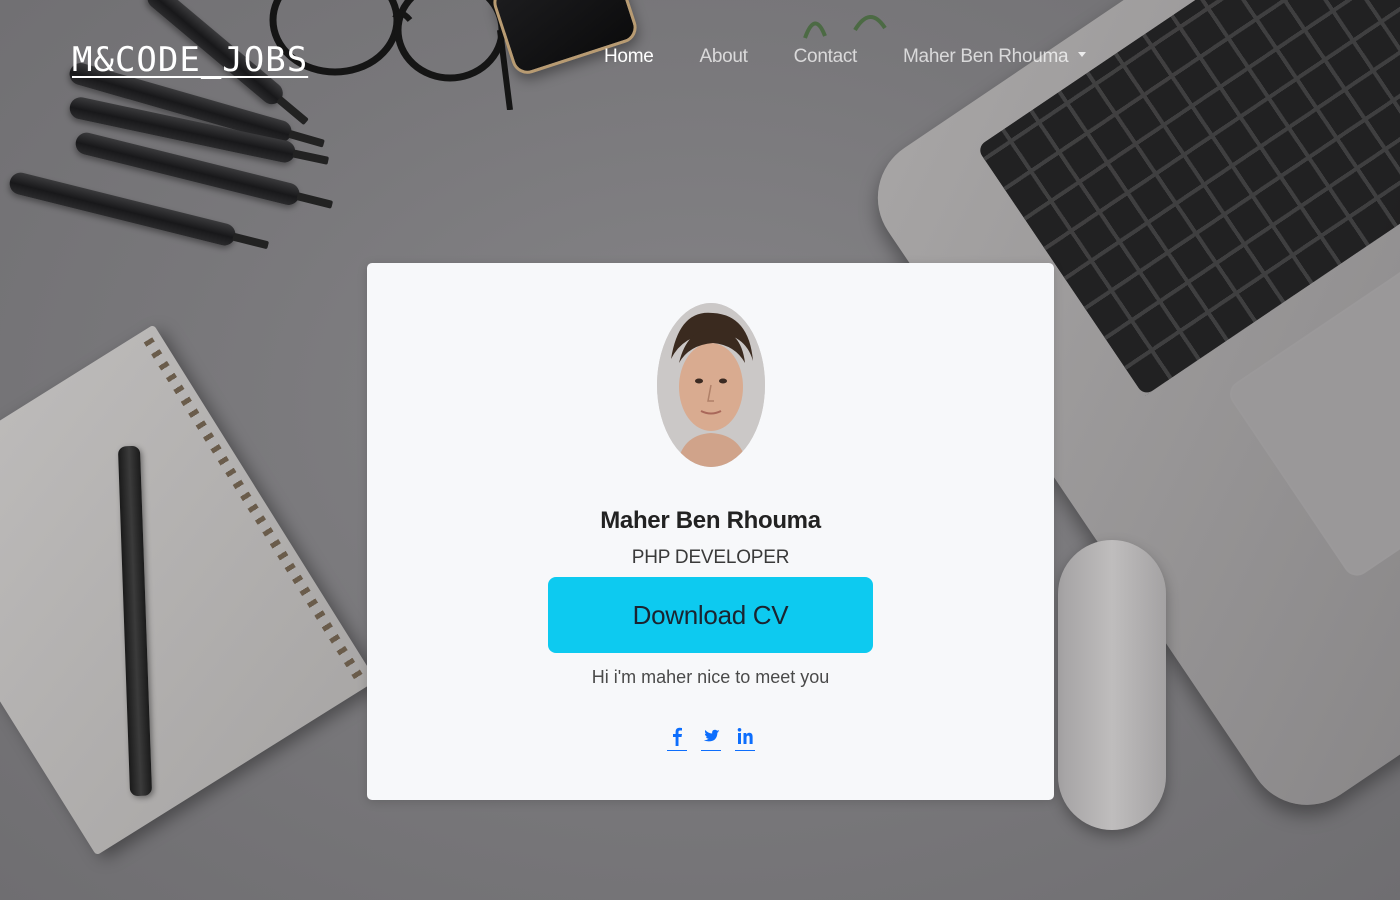 The width and height of the screenshot is (1400, 900). I want to click on social-links, so click(710, 738).